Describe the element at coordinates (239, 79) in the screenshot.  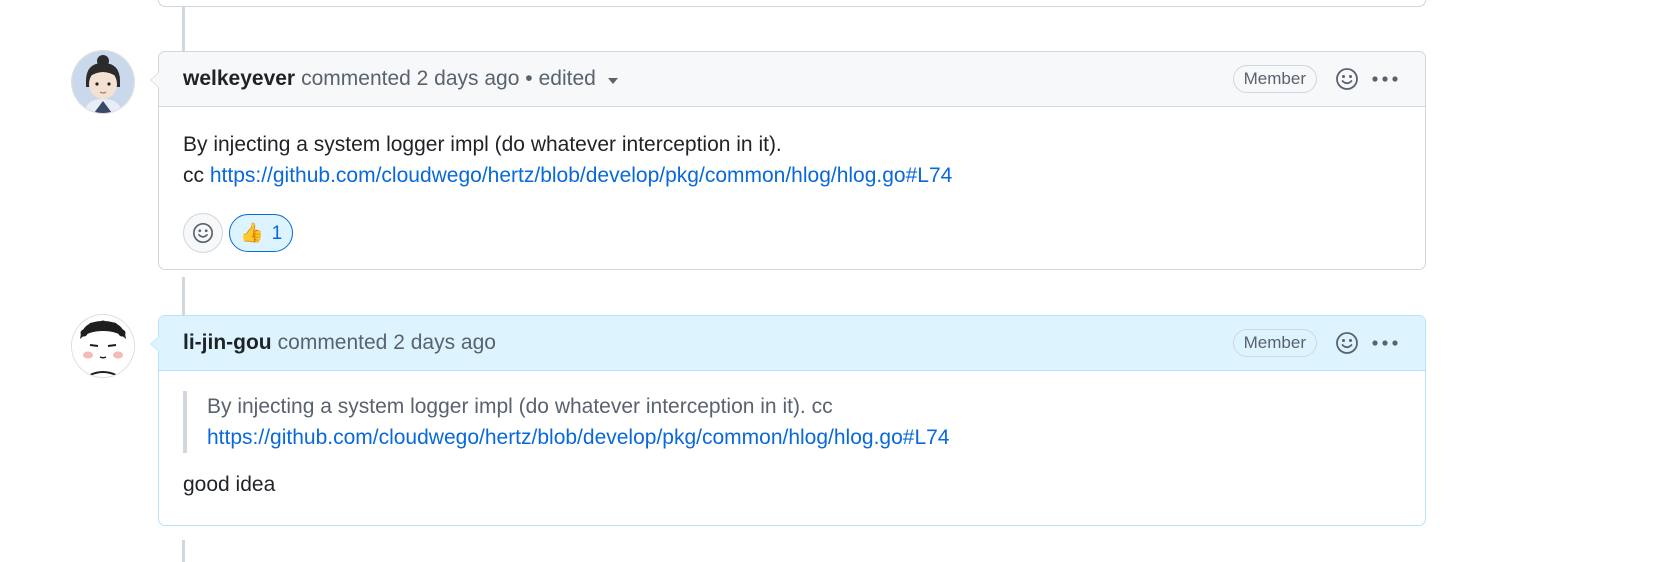
I see `comment-author: welkeyever` at that location.